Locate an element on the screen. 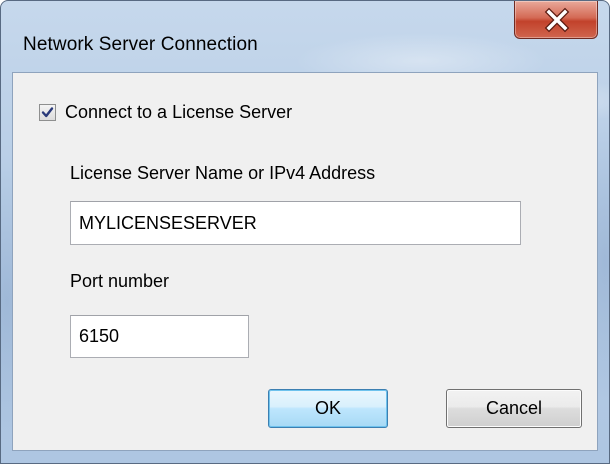 This screenshot has height=464, width=610. server-name-input is located at coordinates (295, 223).